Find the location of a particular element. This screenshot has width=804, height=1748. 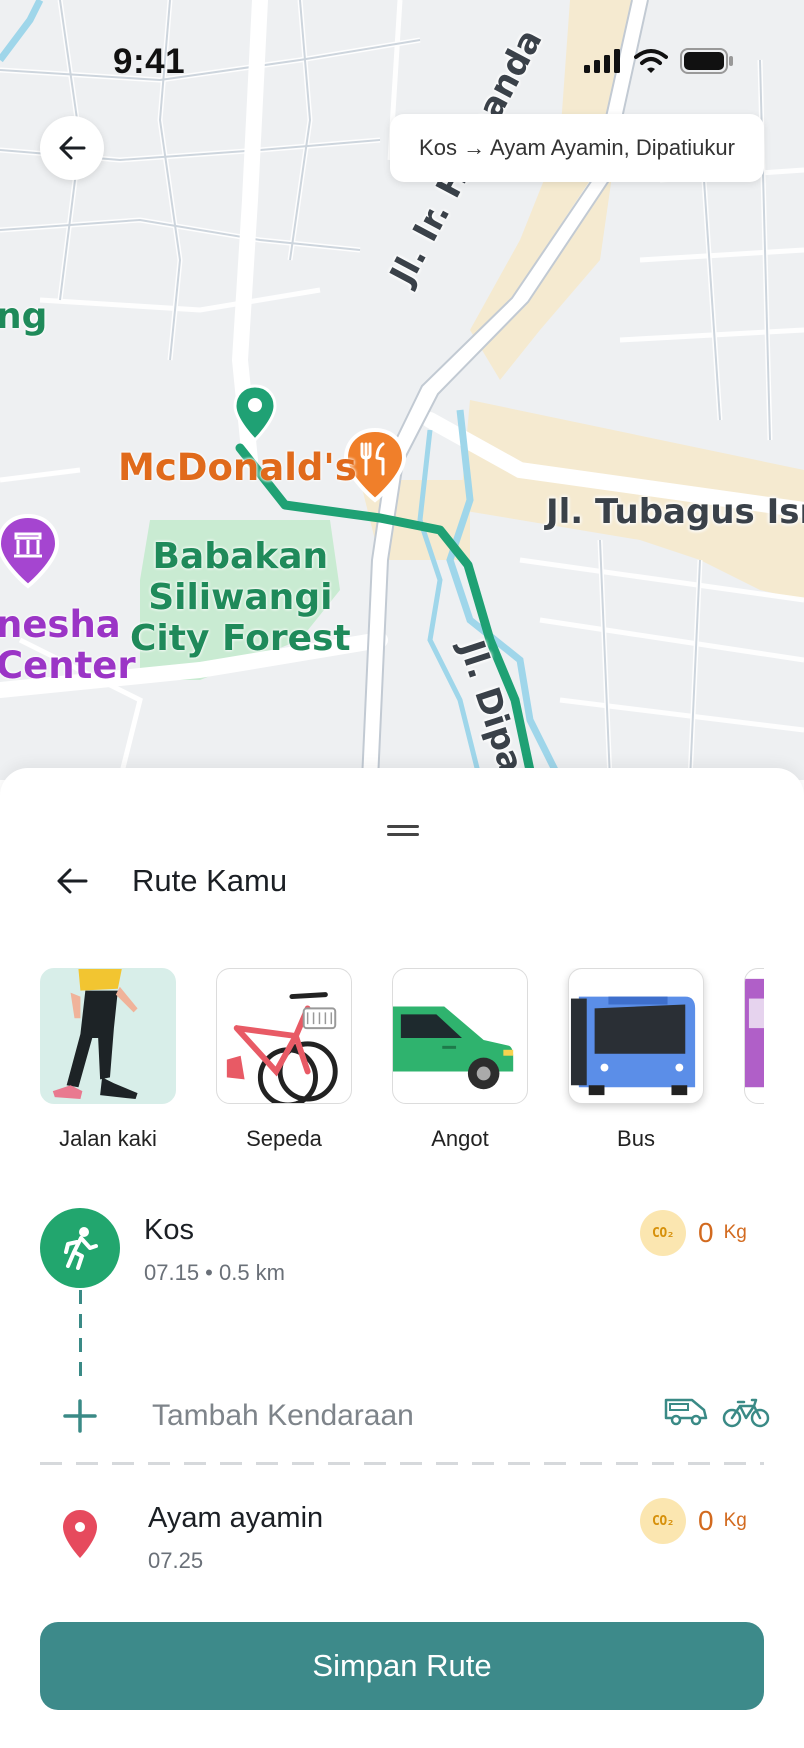

sheet-back-button is located at coordinates (72, 881).